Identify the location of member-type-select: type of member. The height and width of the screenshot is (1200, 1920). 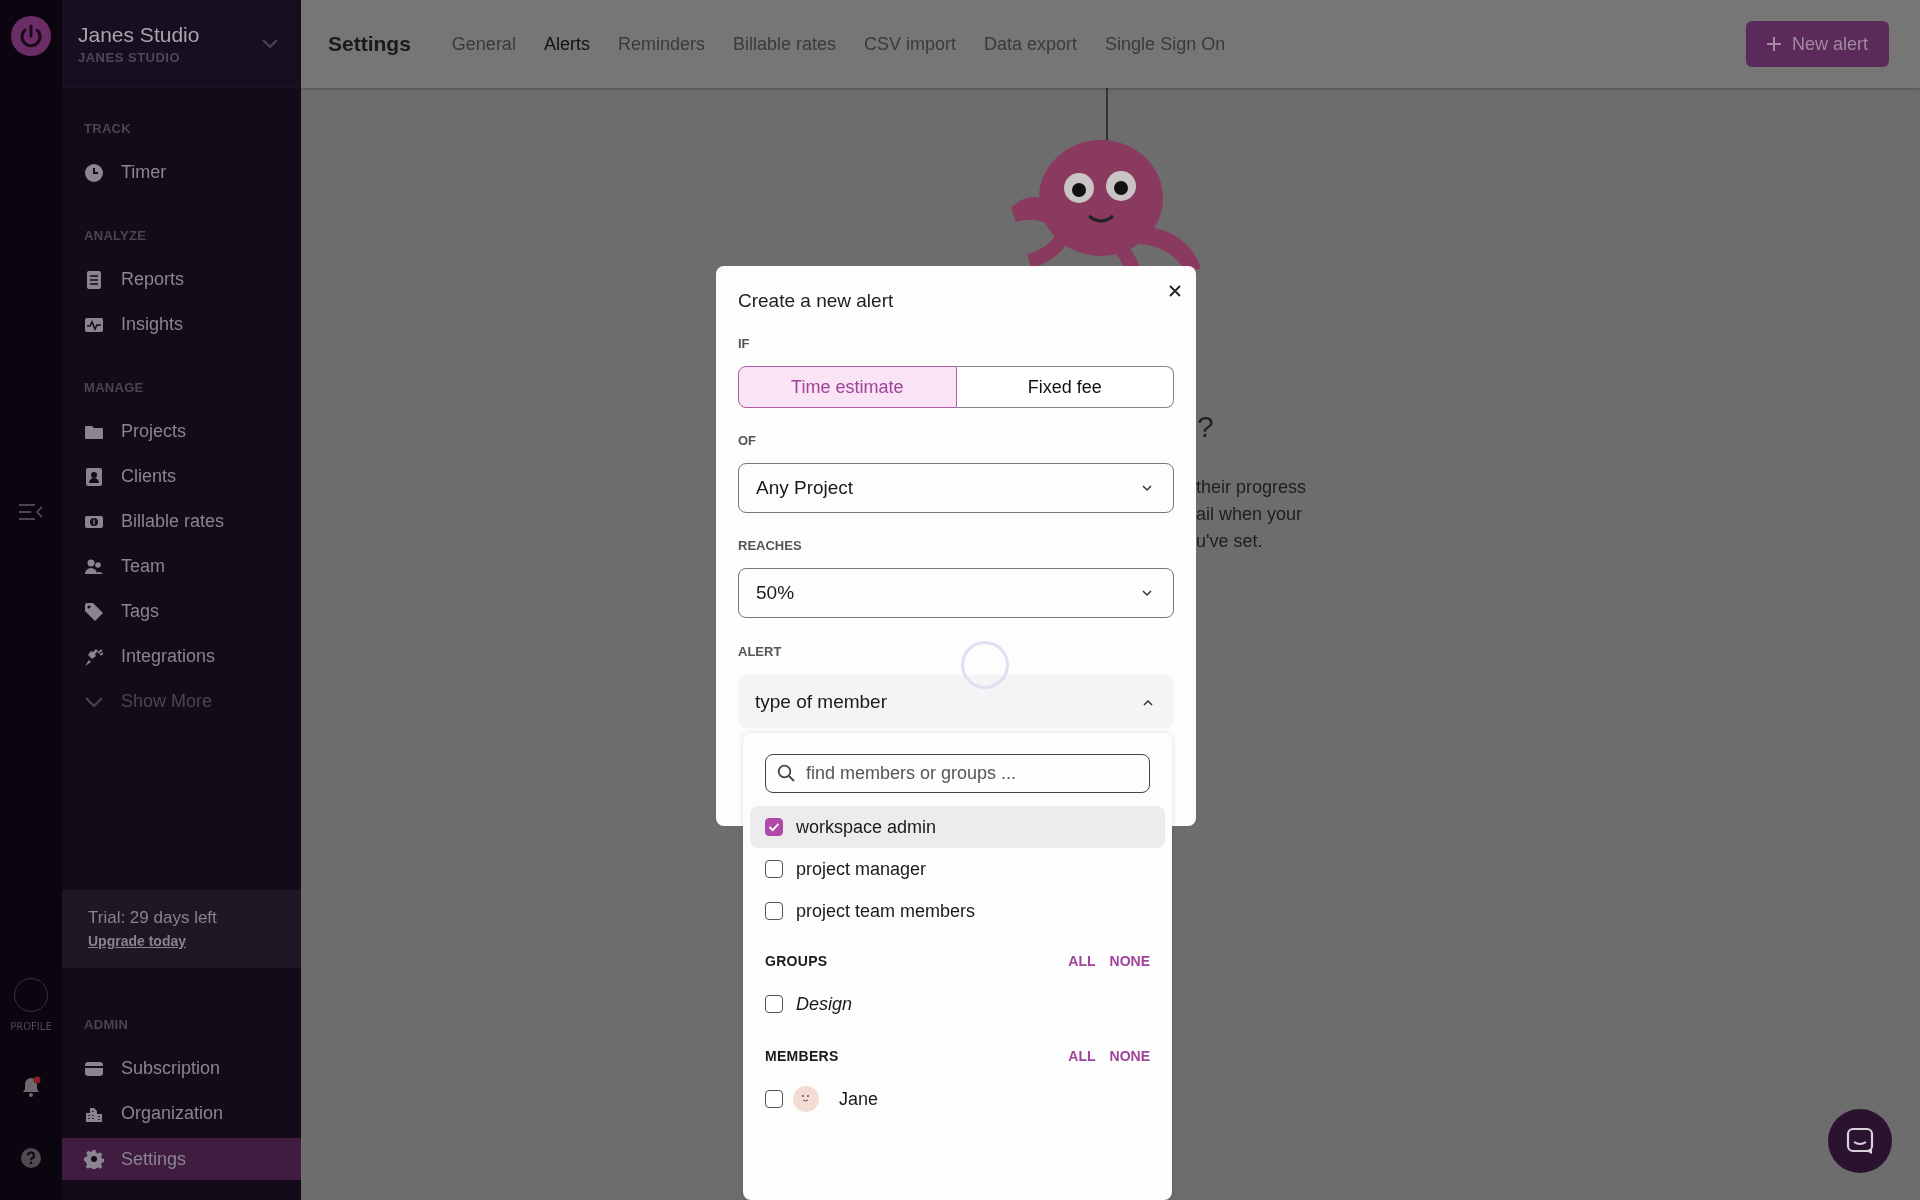
(956, 701).